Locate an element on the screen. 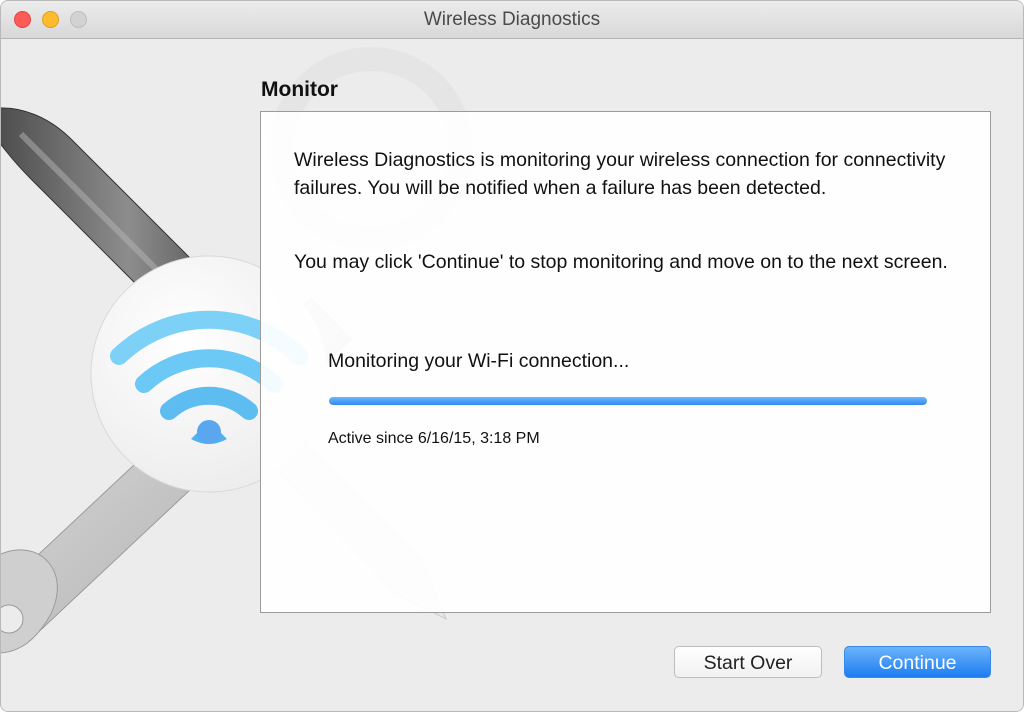  title-bar: Wireless Diagnostics is located at coordinates (512, 20).